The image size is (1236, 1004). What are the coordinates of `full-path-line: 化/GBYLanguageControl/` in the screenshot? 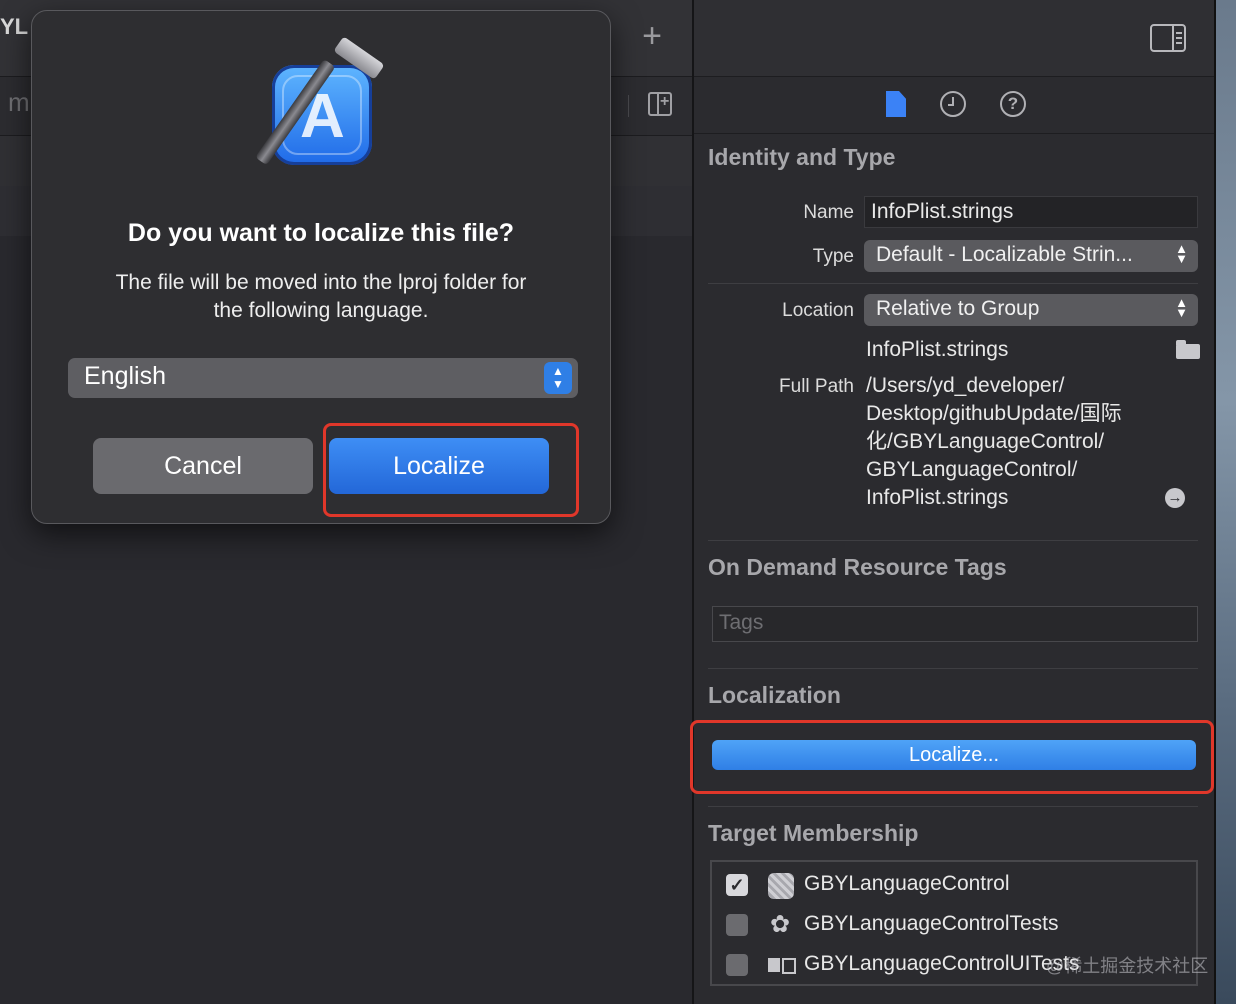 It's located at (985, 441).